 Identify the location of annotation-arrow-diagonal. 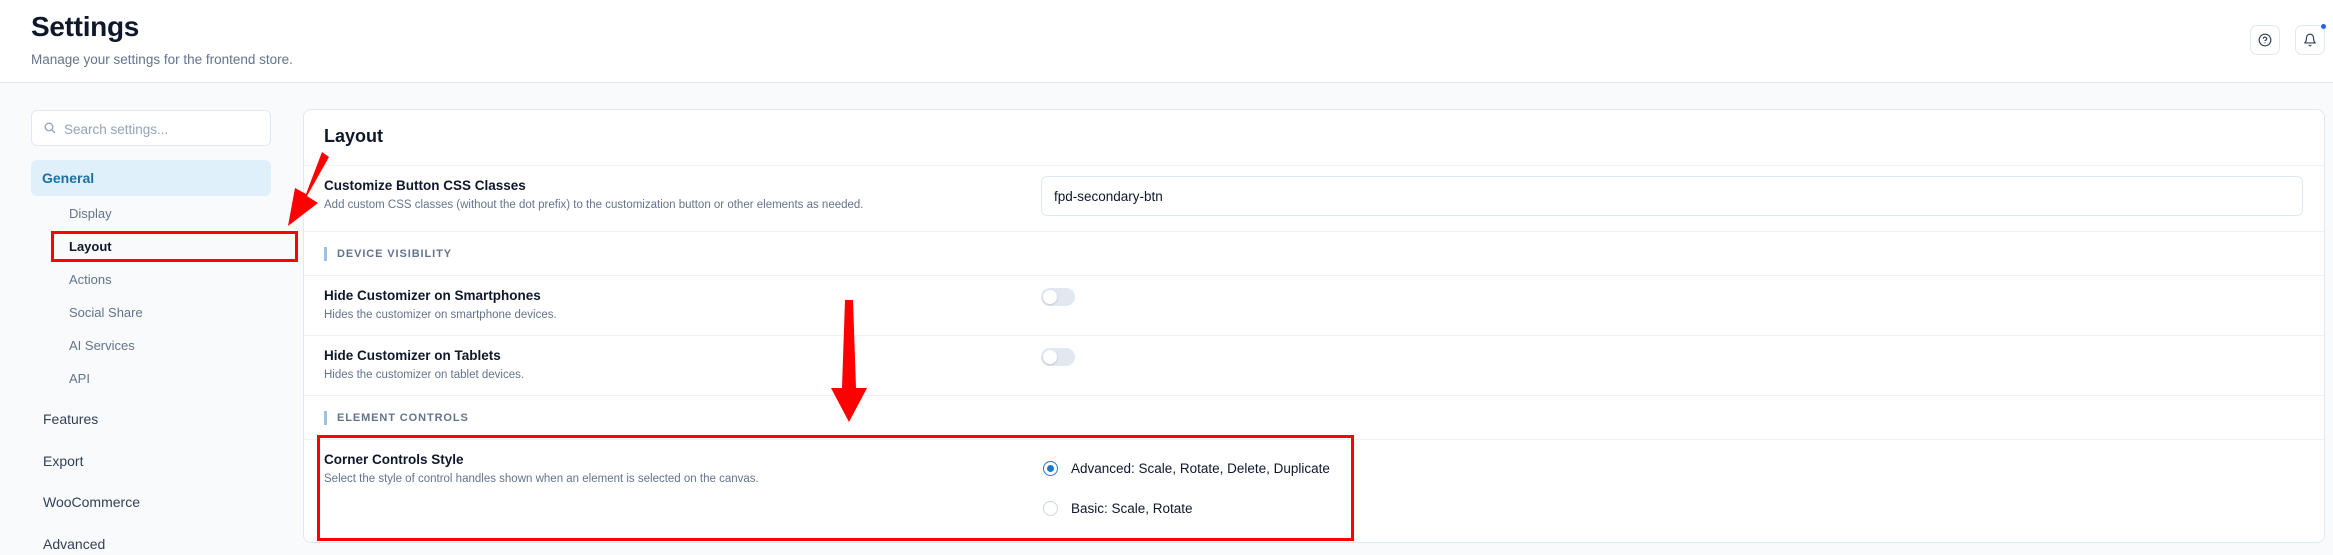
(308, 189).